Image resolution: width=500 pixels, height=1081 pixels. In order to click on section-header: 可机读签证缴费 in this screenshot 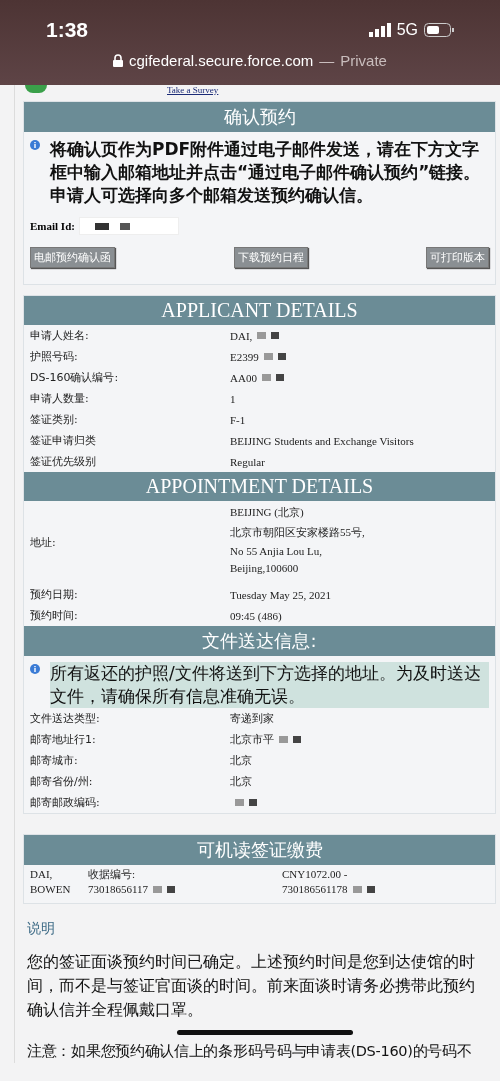, I will do `click(259, 850)`.